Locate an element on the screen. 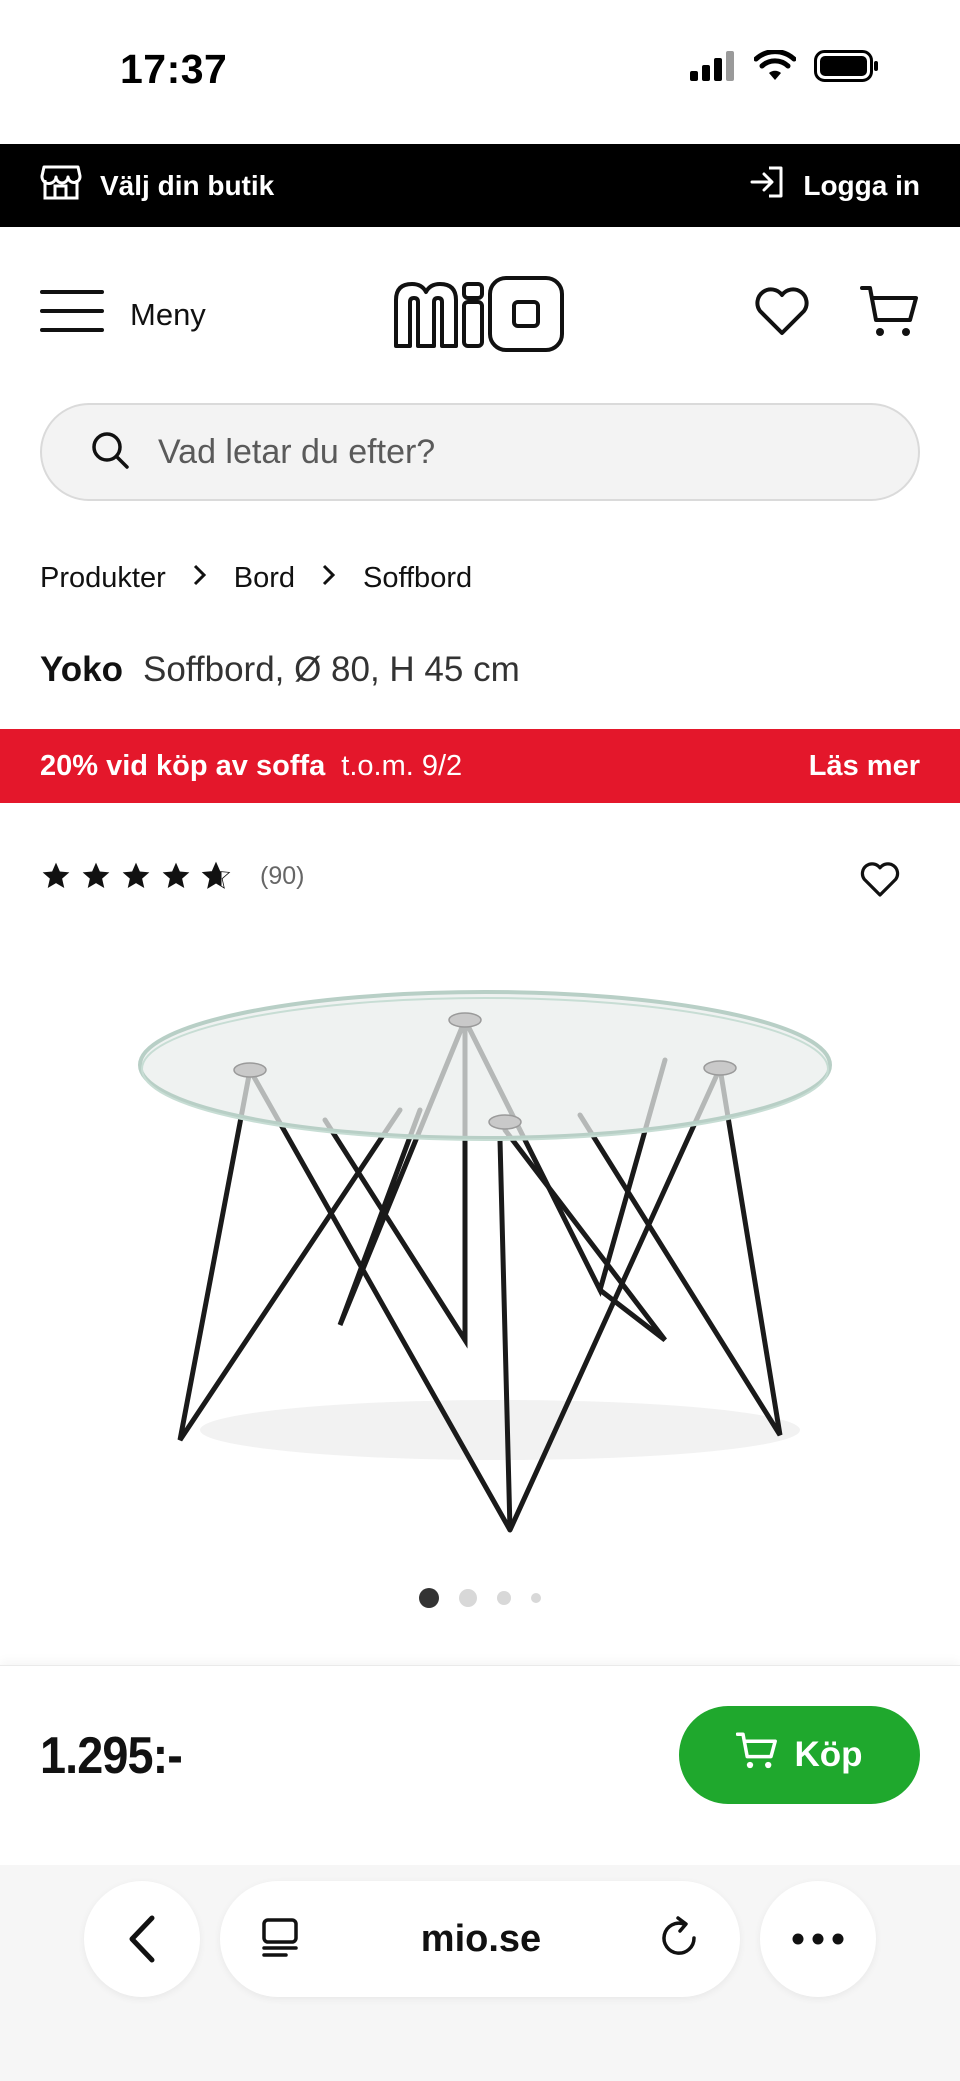 The width and height of the screenshot is (960, 2081). login-label: Logga in is located at coordinates (861, 185).